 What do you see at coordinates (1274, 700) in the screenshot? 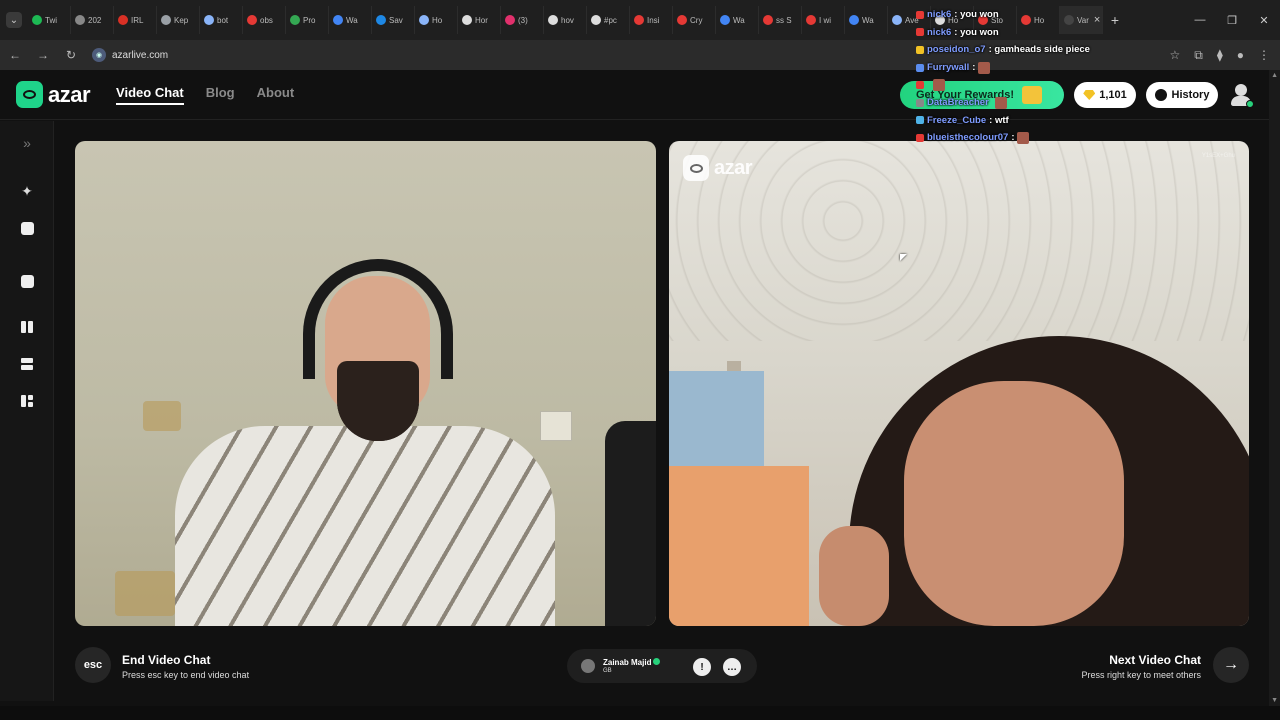
I see `scroll-down-icon: ▼` at bounding box center [1274, 700].